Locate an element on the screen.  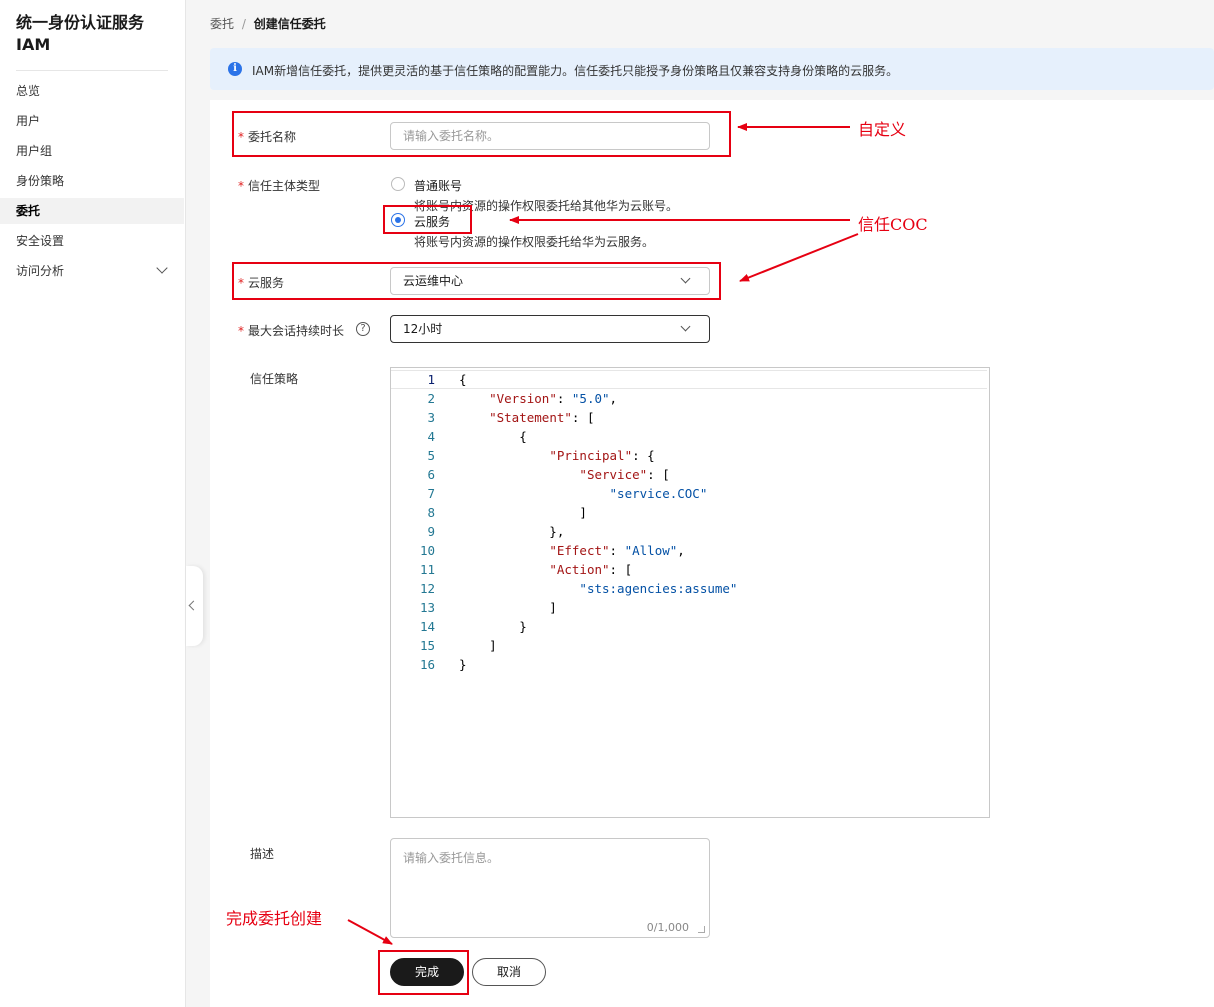
annotation-arrow-service is located at coordinates (799, 257).